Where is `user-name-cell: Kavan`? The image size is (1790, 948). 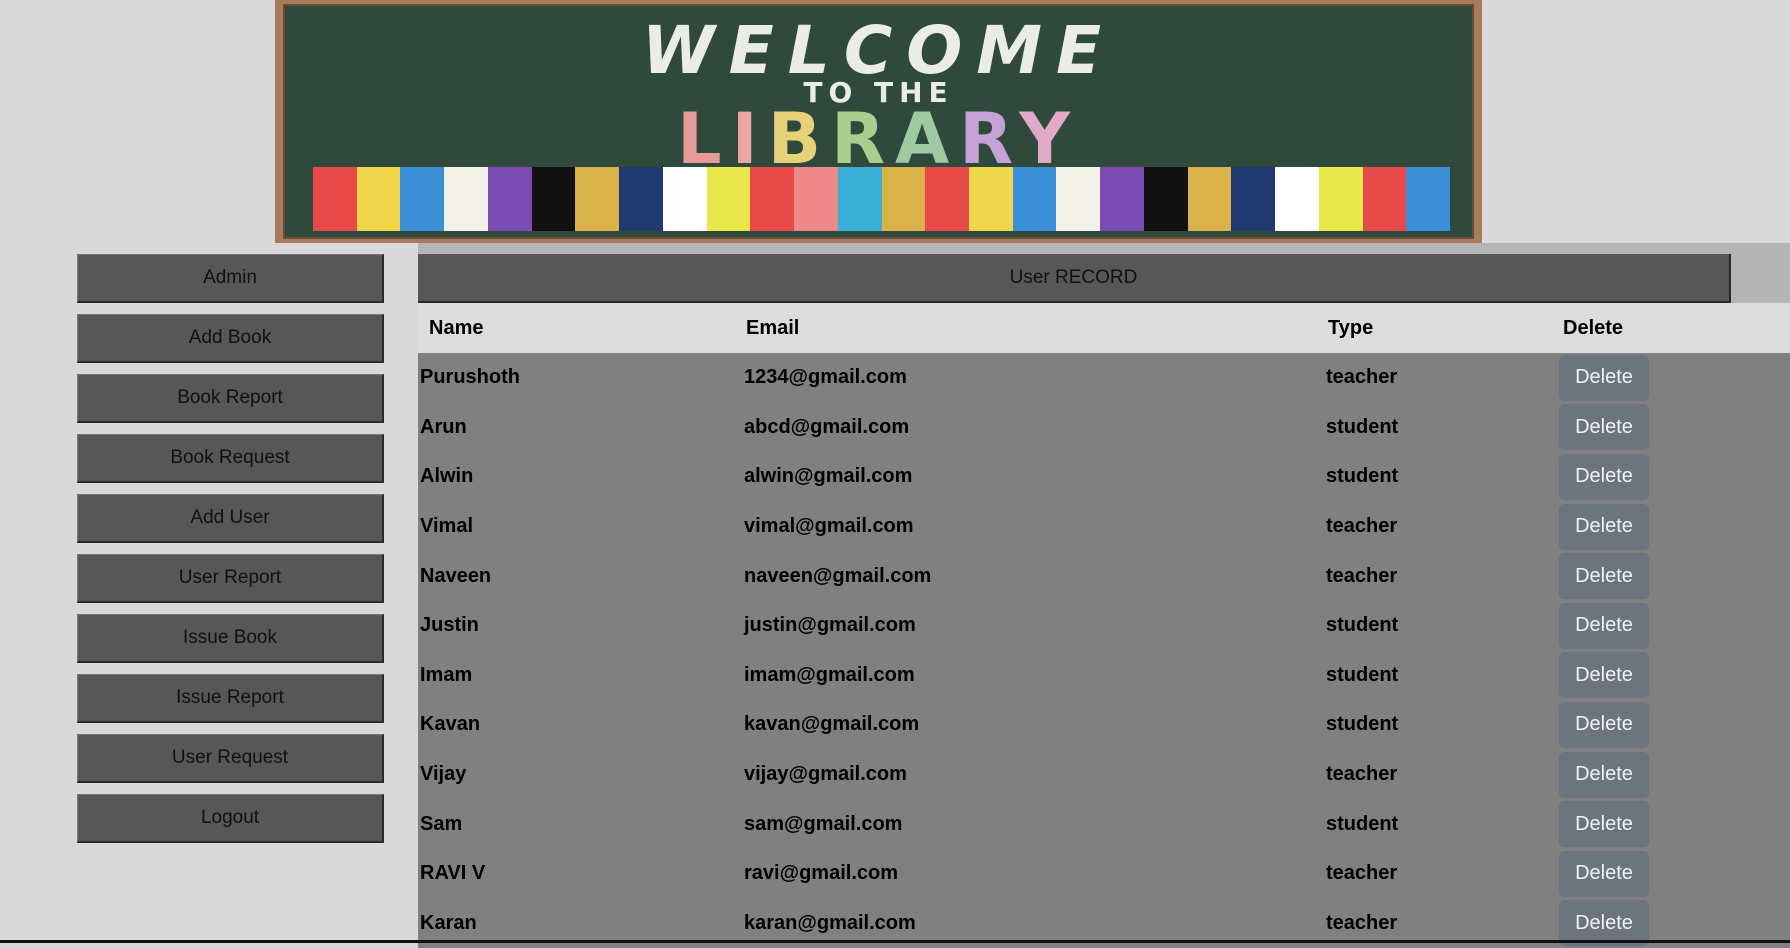 user-name-cell: Kavan is located at coordinates (450, 724).